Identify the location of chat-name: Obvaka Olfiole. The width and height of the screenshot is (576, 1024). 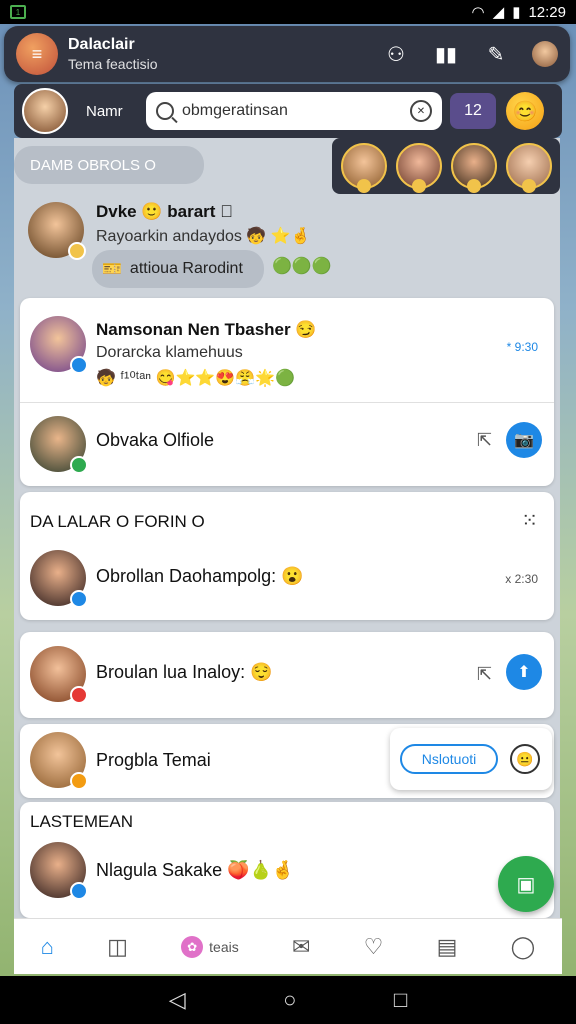
(155, 440).